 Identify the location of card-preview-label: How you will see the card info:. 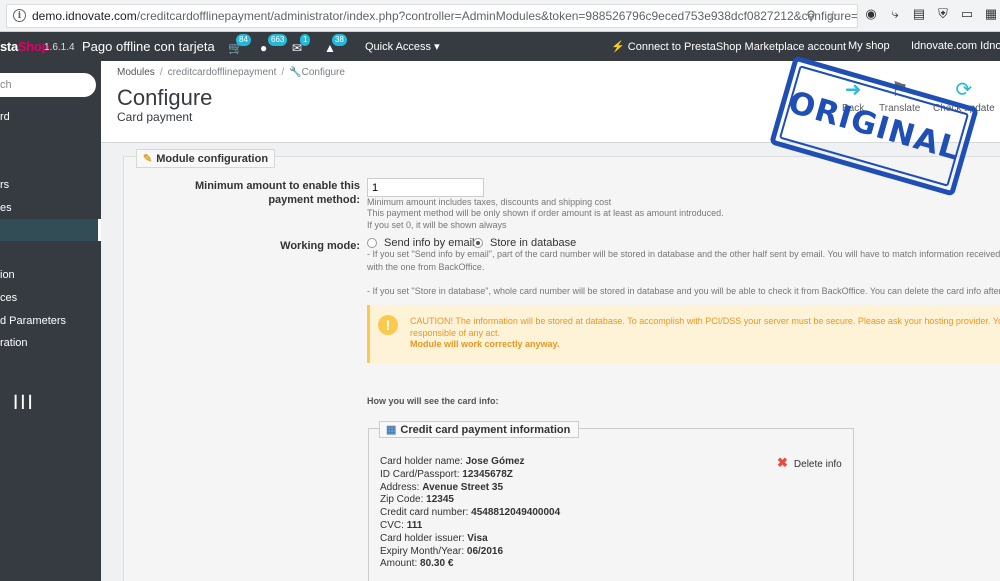
(433, 401).